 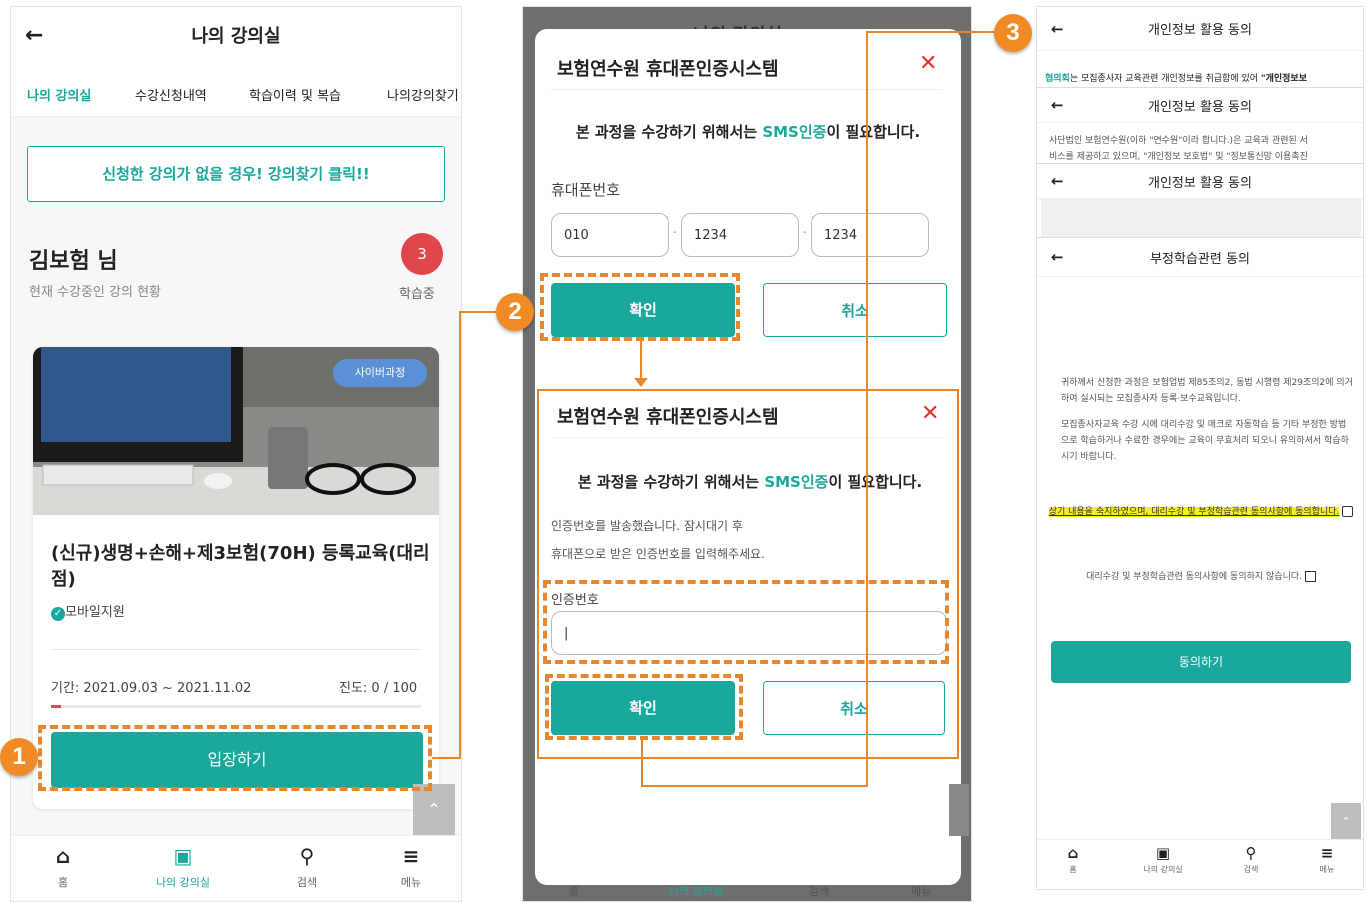 I want to click on tab-my-classroom: 나의 강의실, so click(x=59, y=94).